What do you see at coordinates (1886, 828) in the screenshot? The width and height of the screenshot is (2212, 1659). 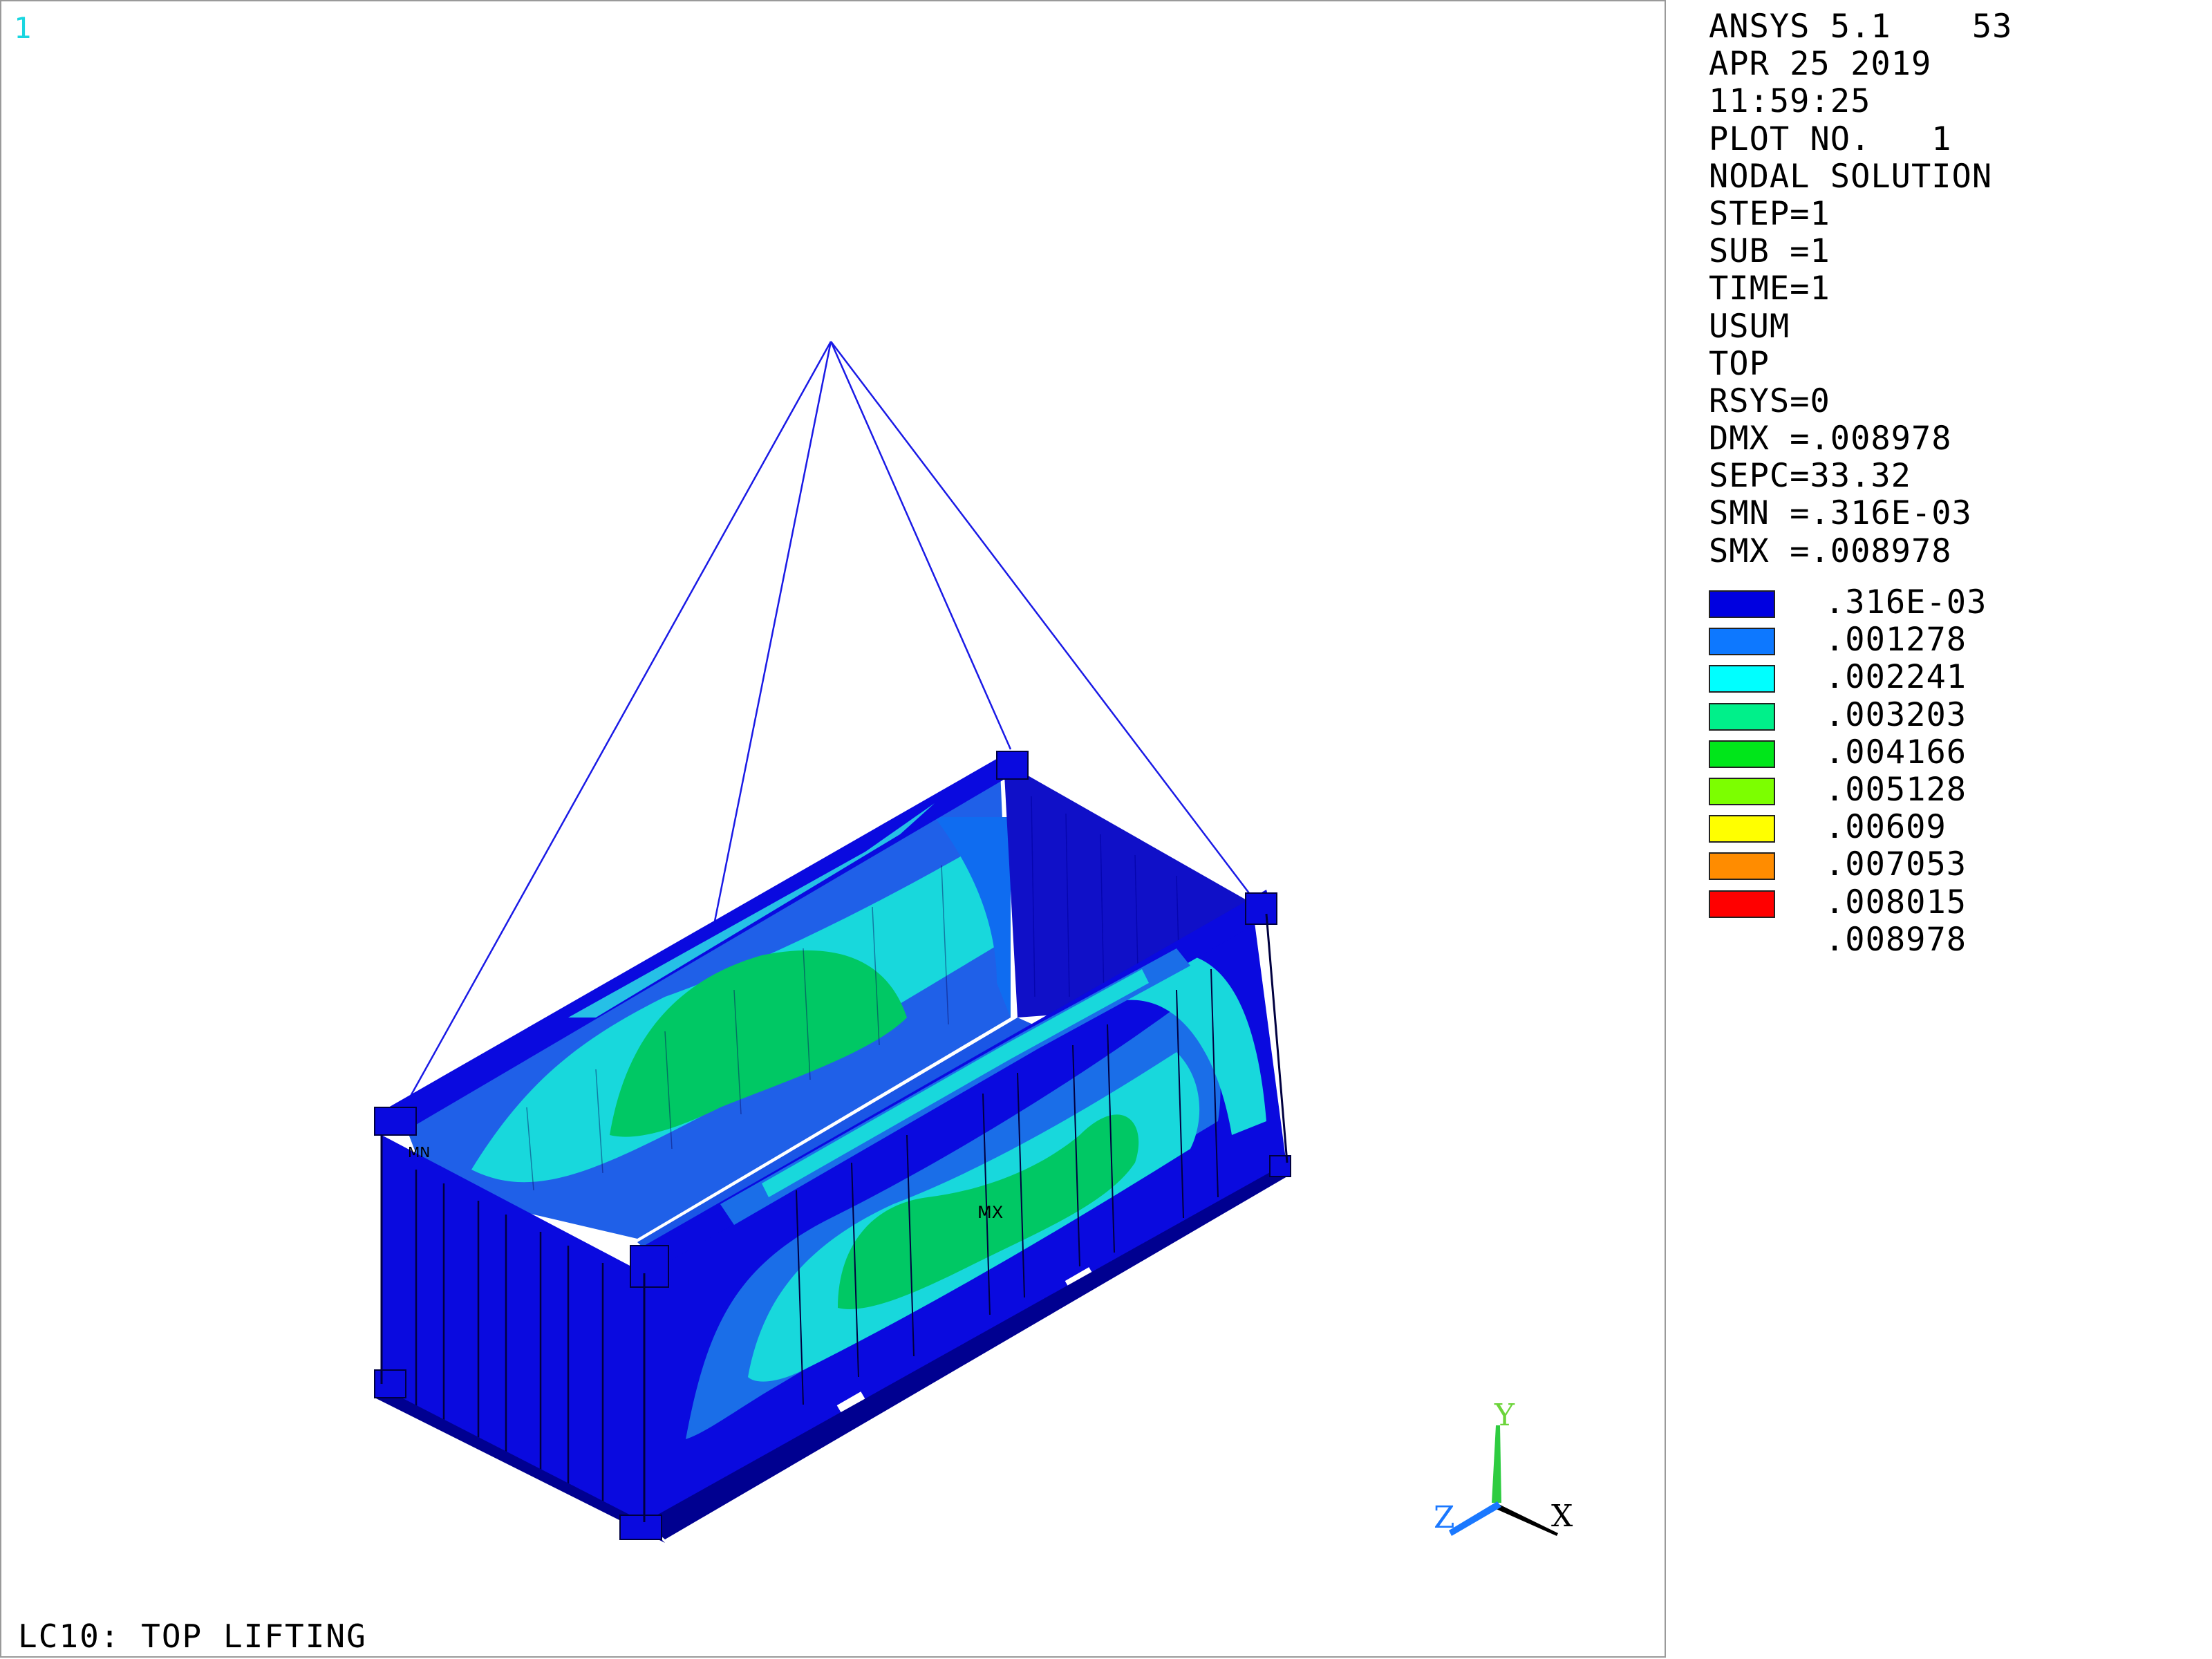 I see `legend-value: .00609` at bounding box center [1886, 828].